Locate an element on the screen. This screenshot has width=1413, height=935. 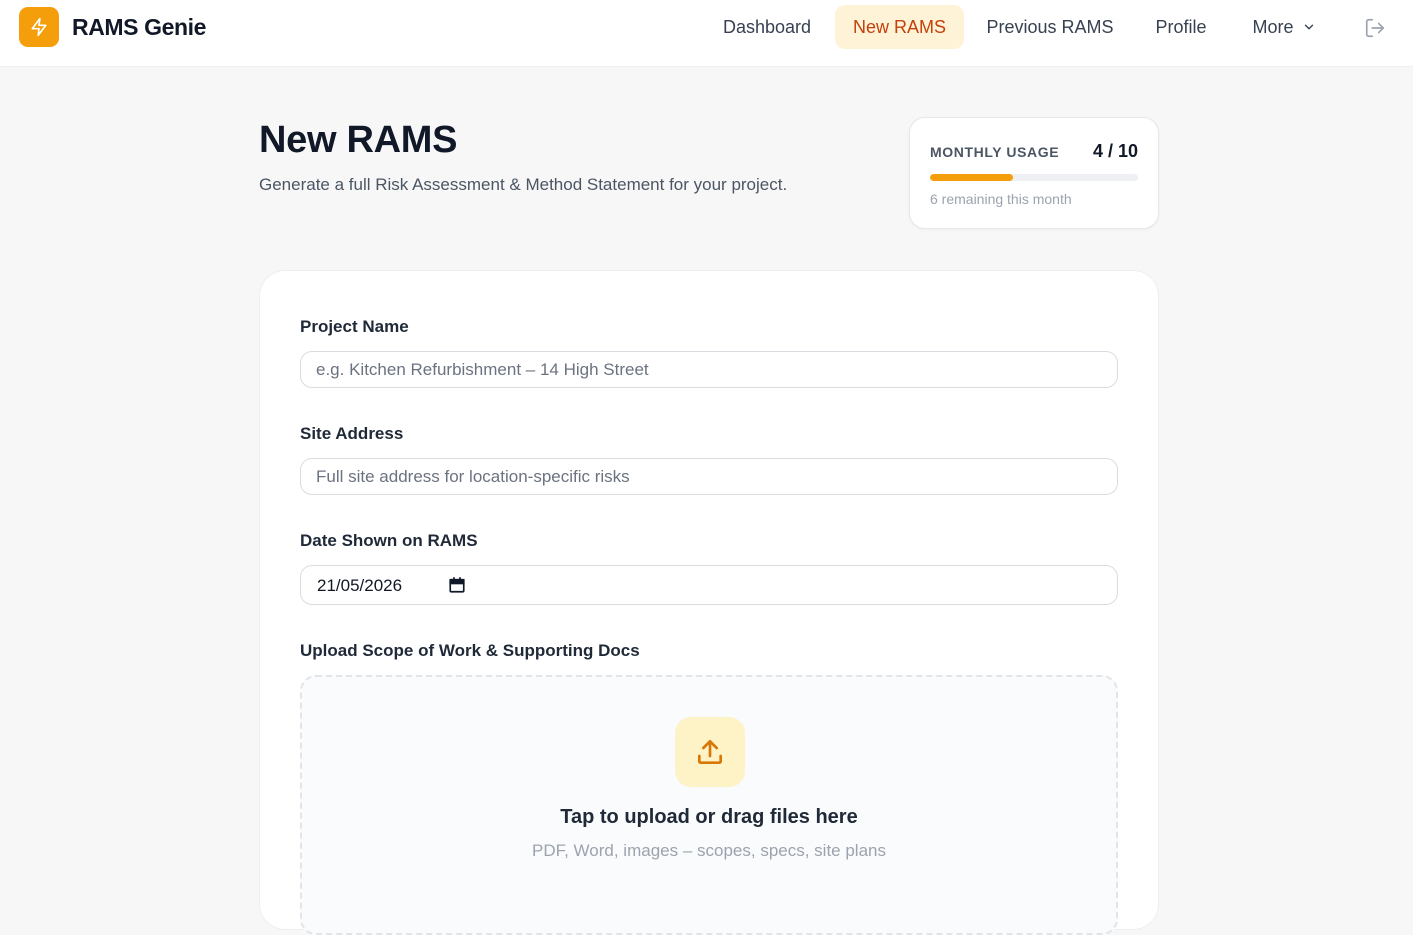
upload-label: Upload Scope of Work & Supporting Docs is located at coordinates (470, 650).